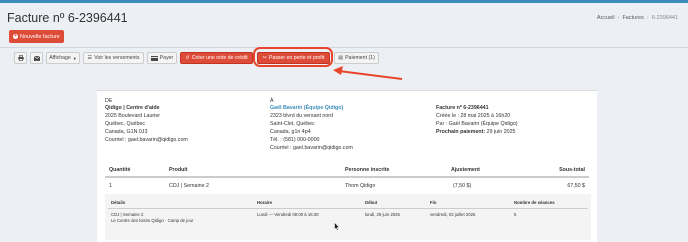  Describe the element at coordinates (40, 36) in the screenshot. I see `new-invoice-label: Nouvelle facture` at that location.